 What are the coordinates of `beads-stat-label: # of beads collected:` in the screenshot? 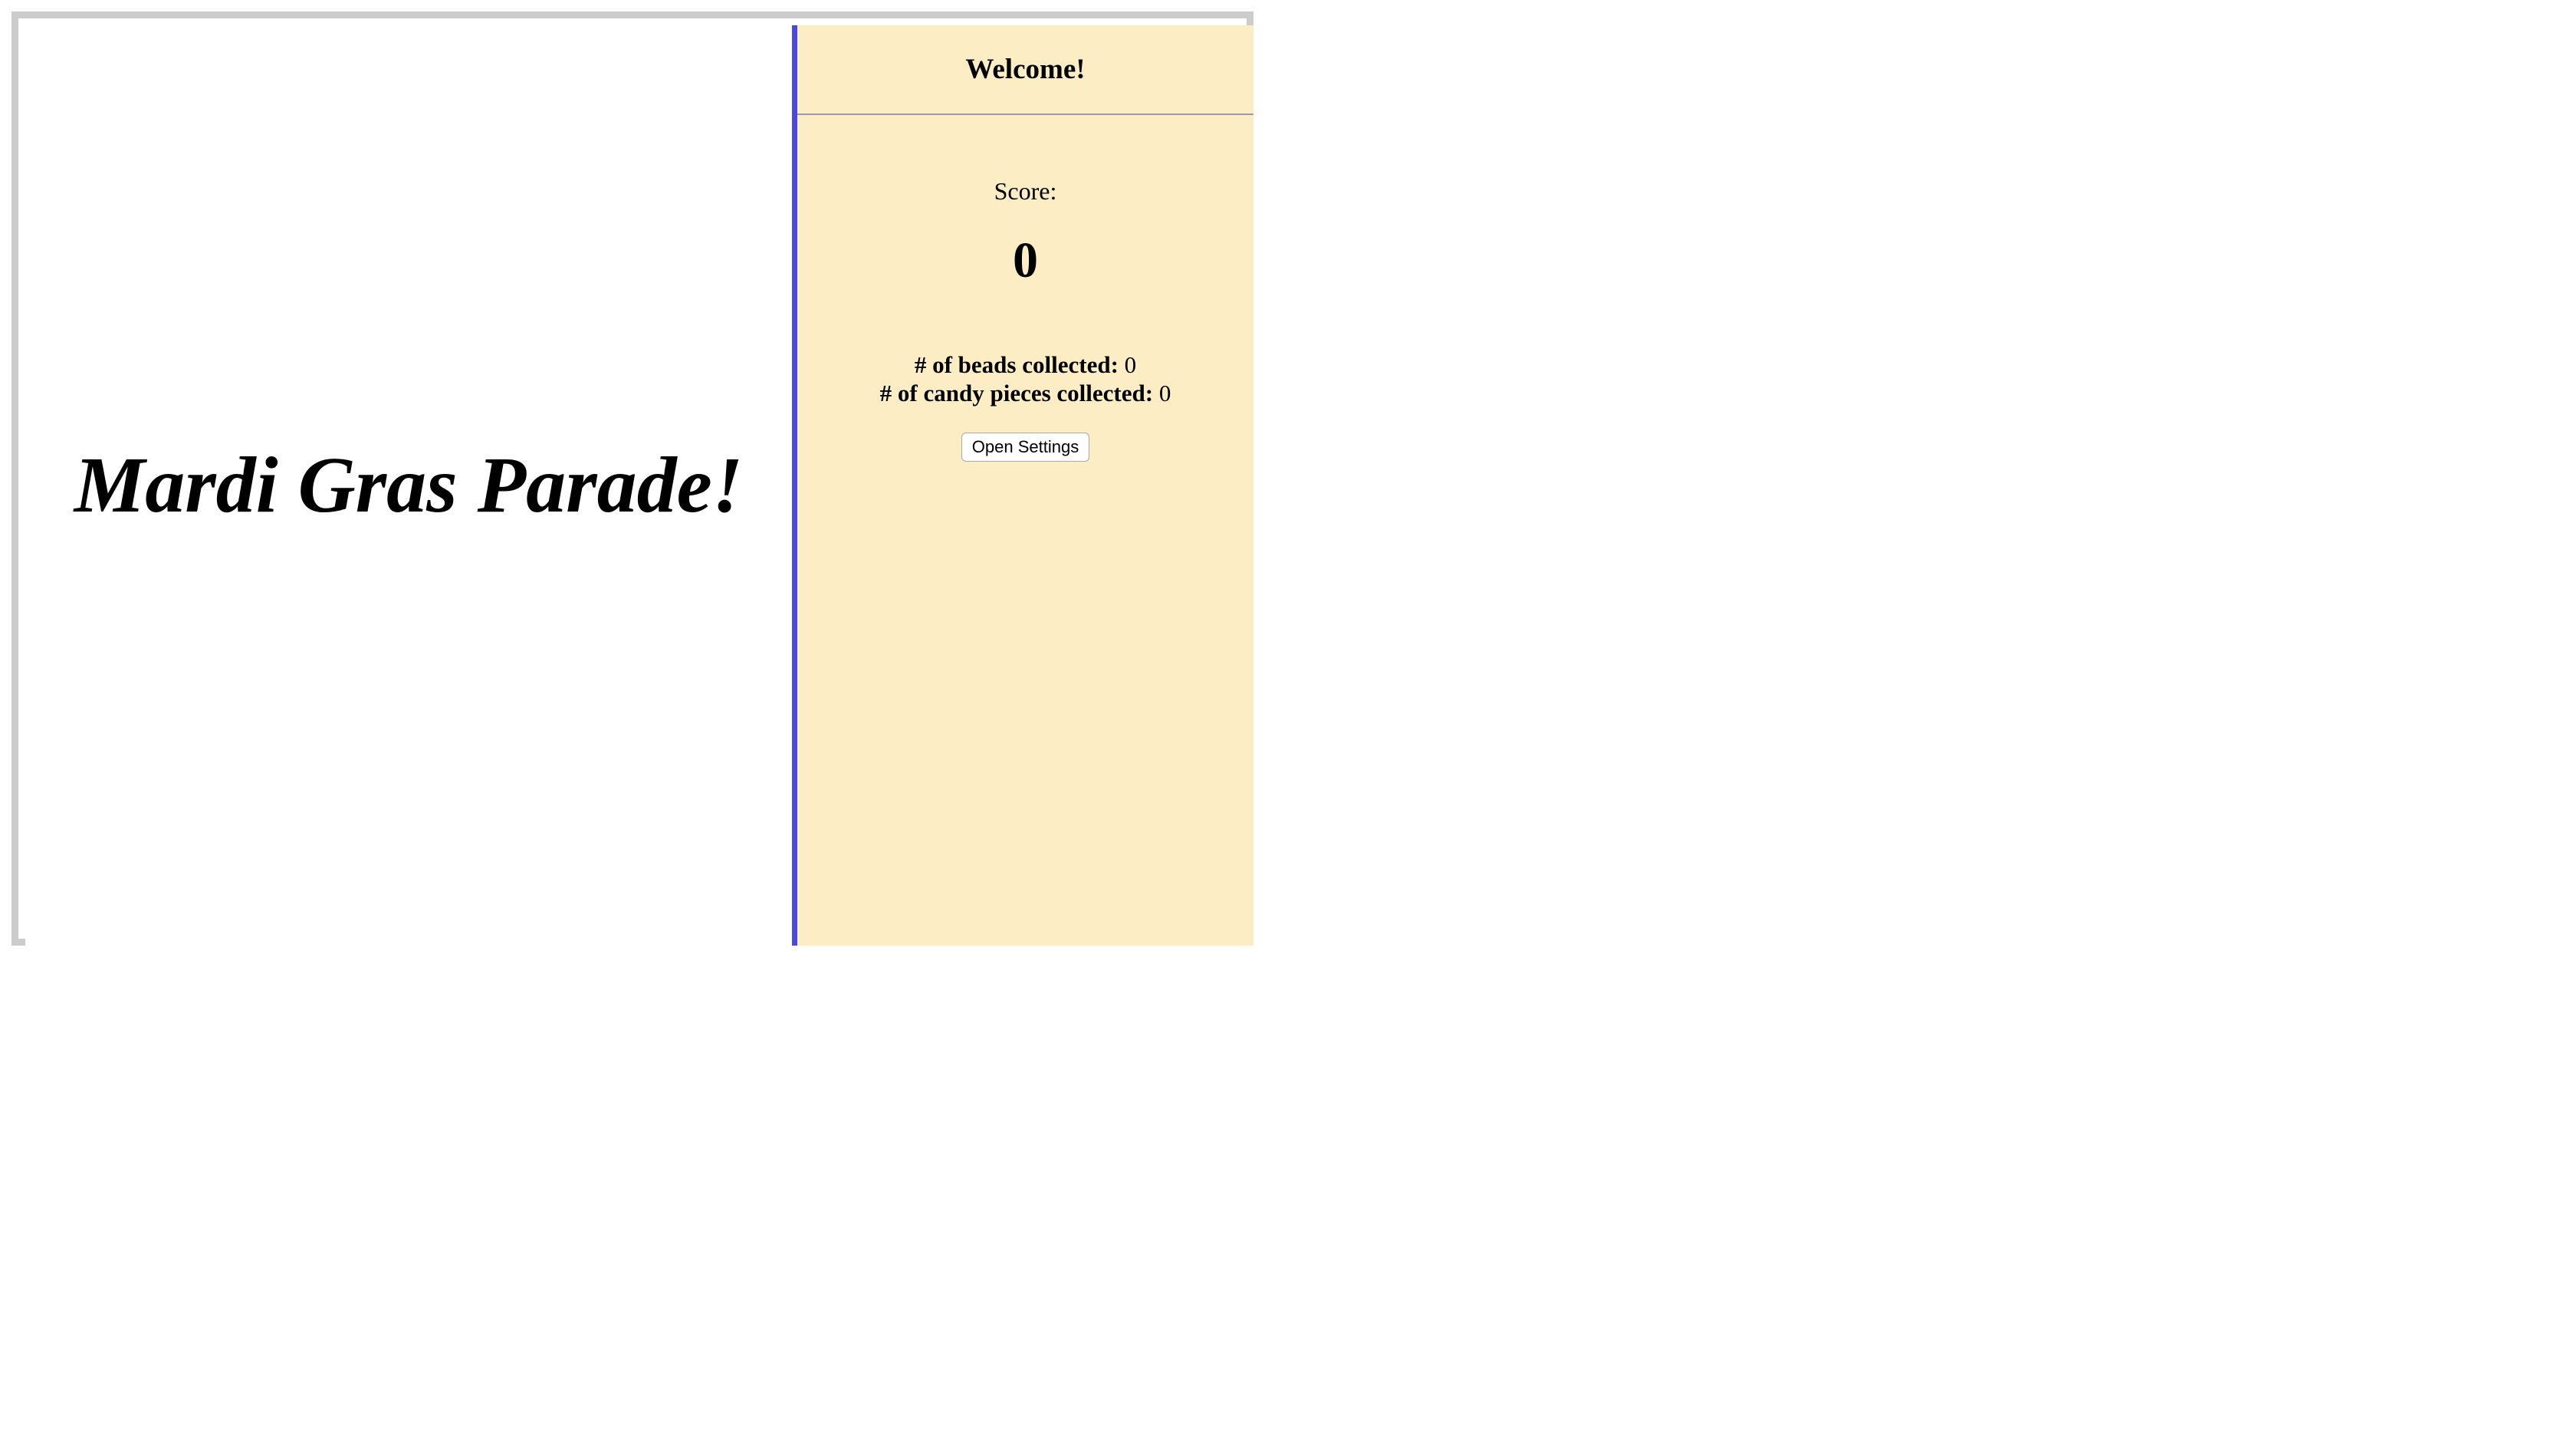 It's located at (1016, 364).